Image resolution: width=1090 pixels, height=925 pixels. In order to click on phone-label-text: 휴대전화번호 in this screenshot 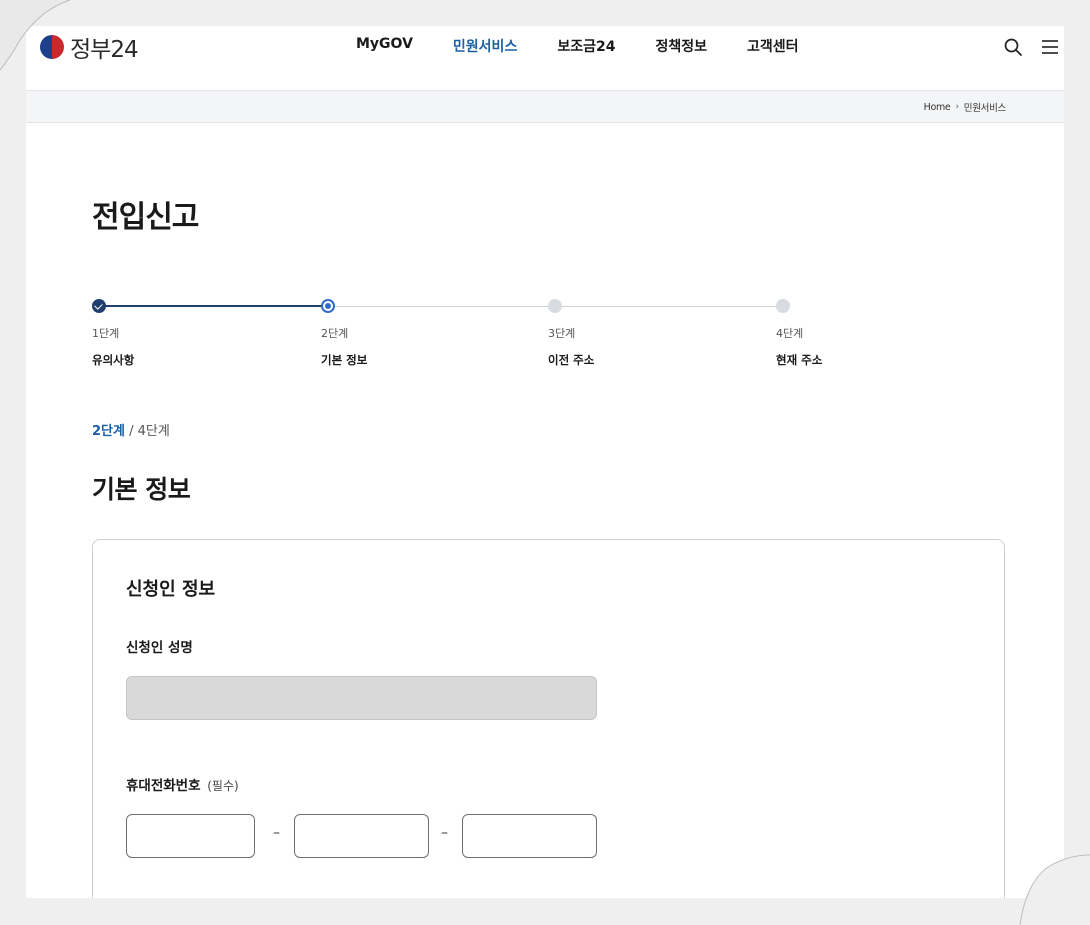, I will do `click(163, 786)`.